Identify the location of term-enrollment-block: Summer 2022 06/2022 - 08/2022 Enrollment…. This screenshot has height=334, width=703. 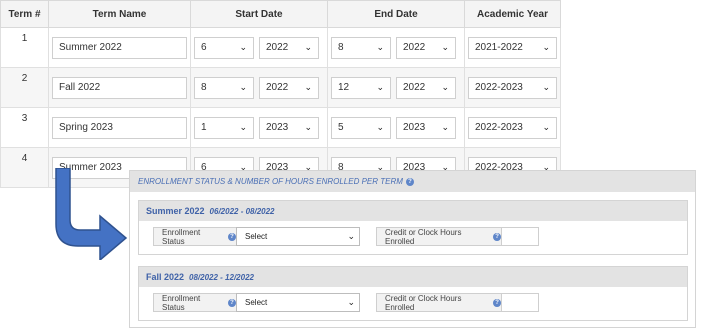
(413, 227).